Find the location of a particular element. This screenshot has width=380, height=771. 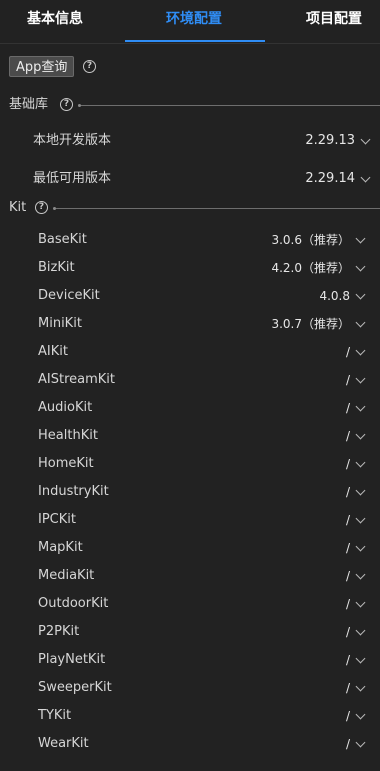

kit-name: IPCKit is located at coordinates (57, 519).